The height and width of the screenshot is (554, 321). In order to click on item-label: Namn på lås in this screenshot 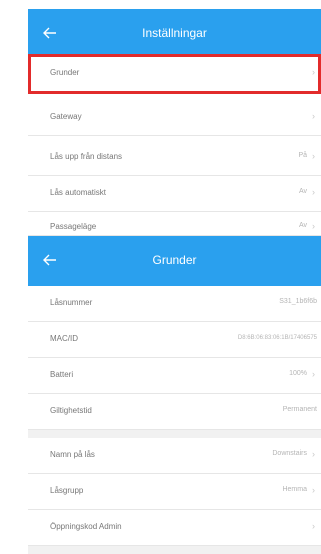, I will do `click(72, 454)`.